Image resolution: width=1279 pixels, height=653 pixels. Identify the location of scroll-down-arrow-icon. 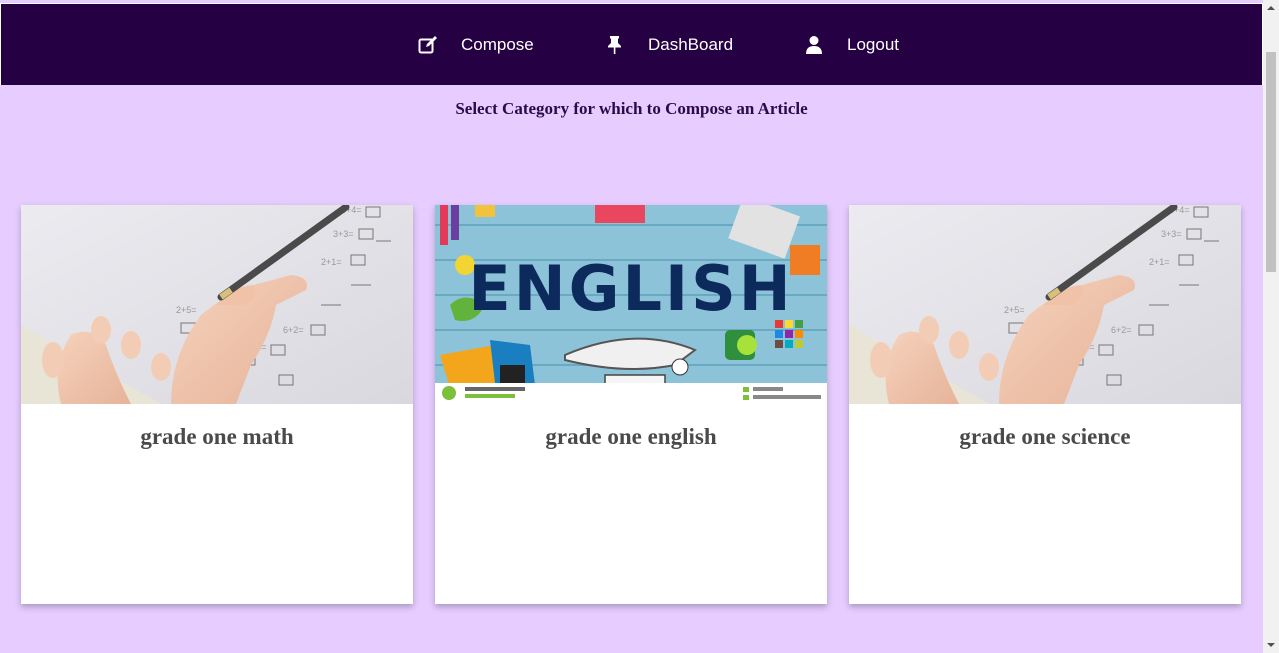
(1271, 645).